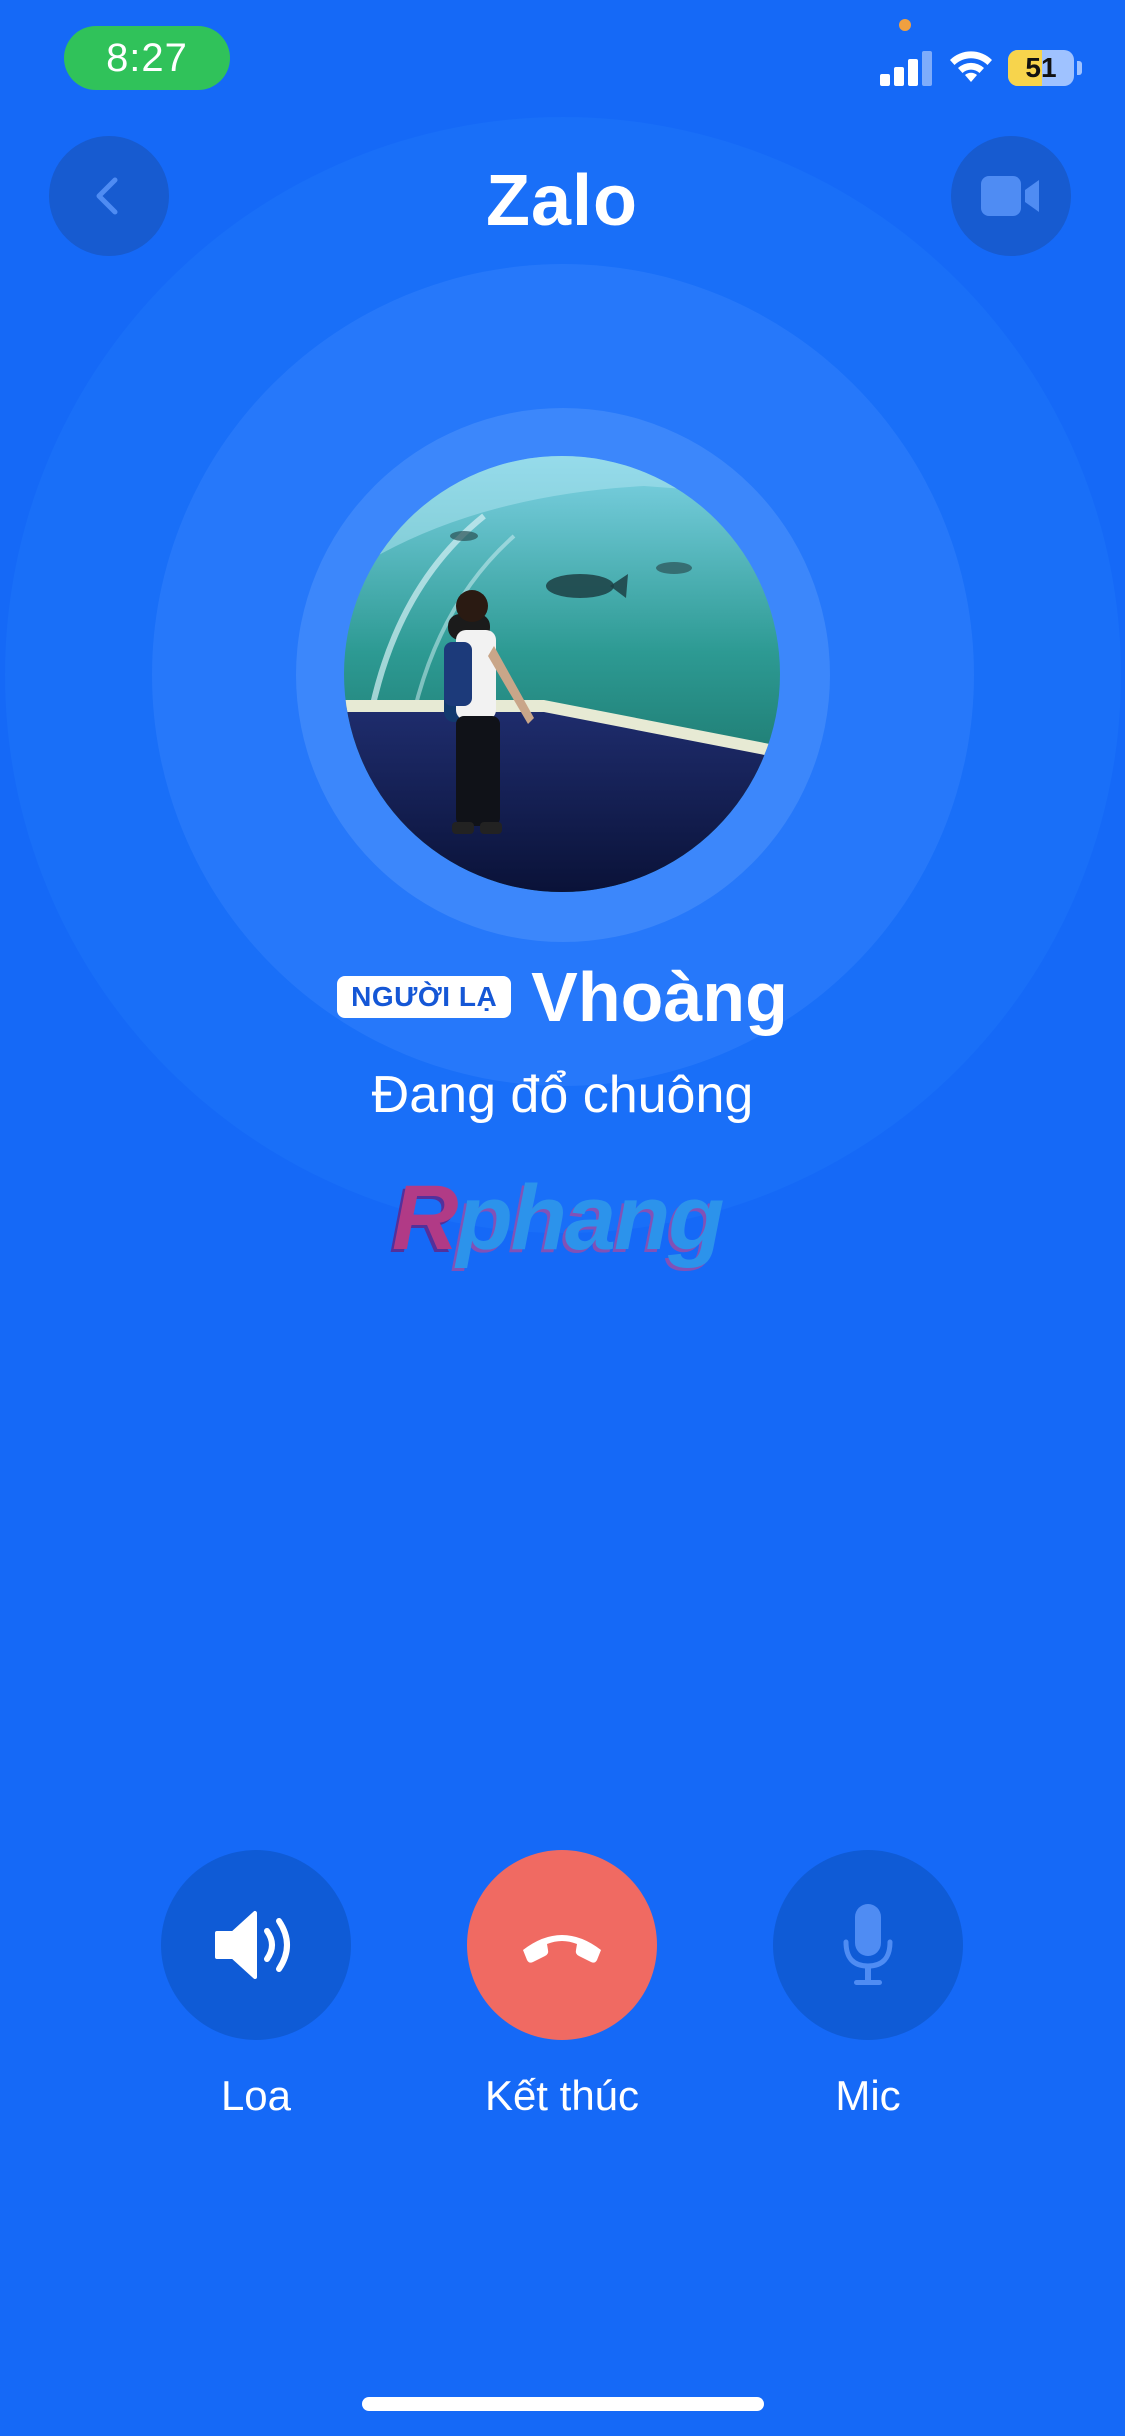 The height and width of the screenshot is (2436, 1125). I want to click on wifi-icon, so click(971, 66).